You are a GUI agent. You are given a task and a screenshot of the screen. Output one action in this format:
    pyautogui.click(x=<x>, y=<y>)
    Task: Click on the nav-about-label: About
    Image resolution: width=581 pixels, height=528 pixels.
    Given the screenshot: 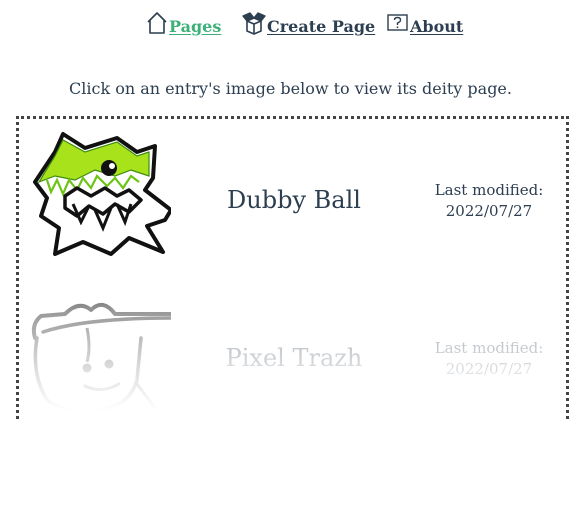 What is the action you would take?
    pyautogui.click(x=437, y=26)
    